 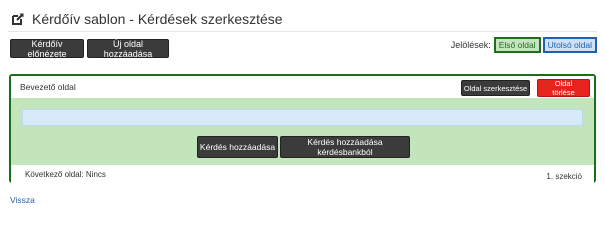 What do you see at coordinates (302, 31) in the screenshot?
I see `header-divider` at bounding box center [302, 31].